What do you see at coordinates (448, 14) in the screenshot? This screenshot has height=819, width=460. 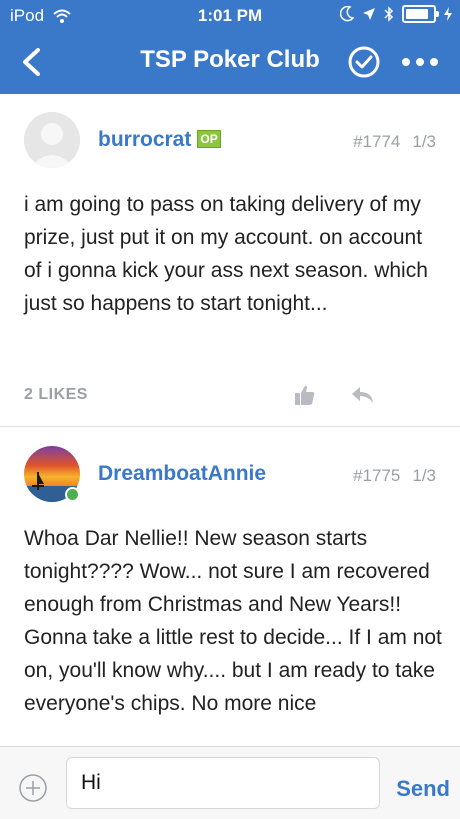 I see `charging-icon` at bounding box center [448, 14].